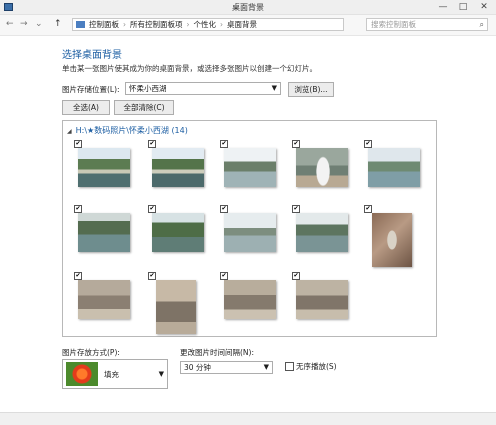 The height and width of the screenshot is (425, 496). Describe the element at coordinates (443, 7) in the screenshot. I see `minimize-button: —` at that location.